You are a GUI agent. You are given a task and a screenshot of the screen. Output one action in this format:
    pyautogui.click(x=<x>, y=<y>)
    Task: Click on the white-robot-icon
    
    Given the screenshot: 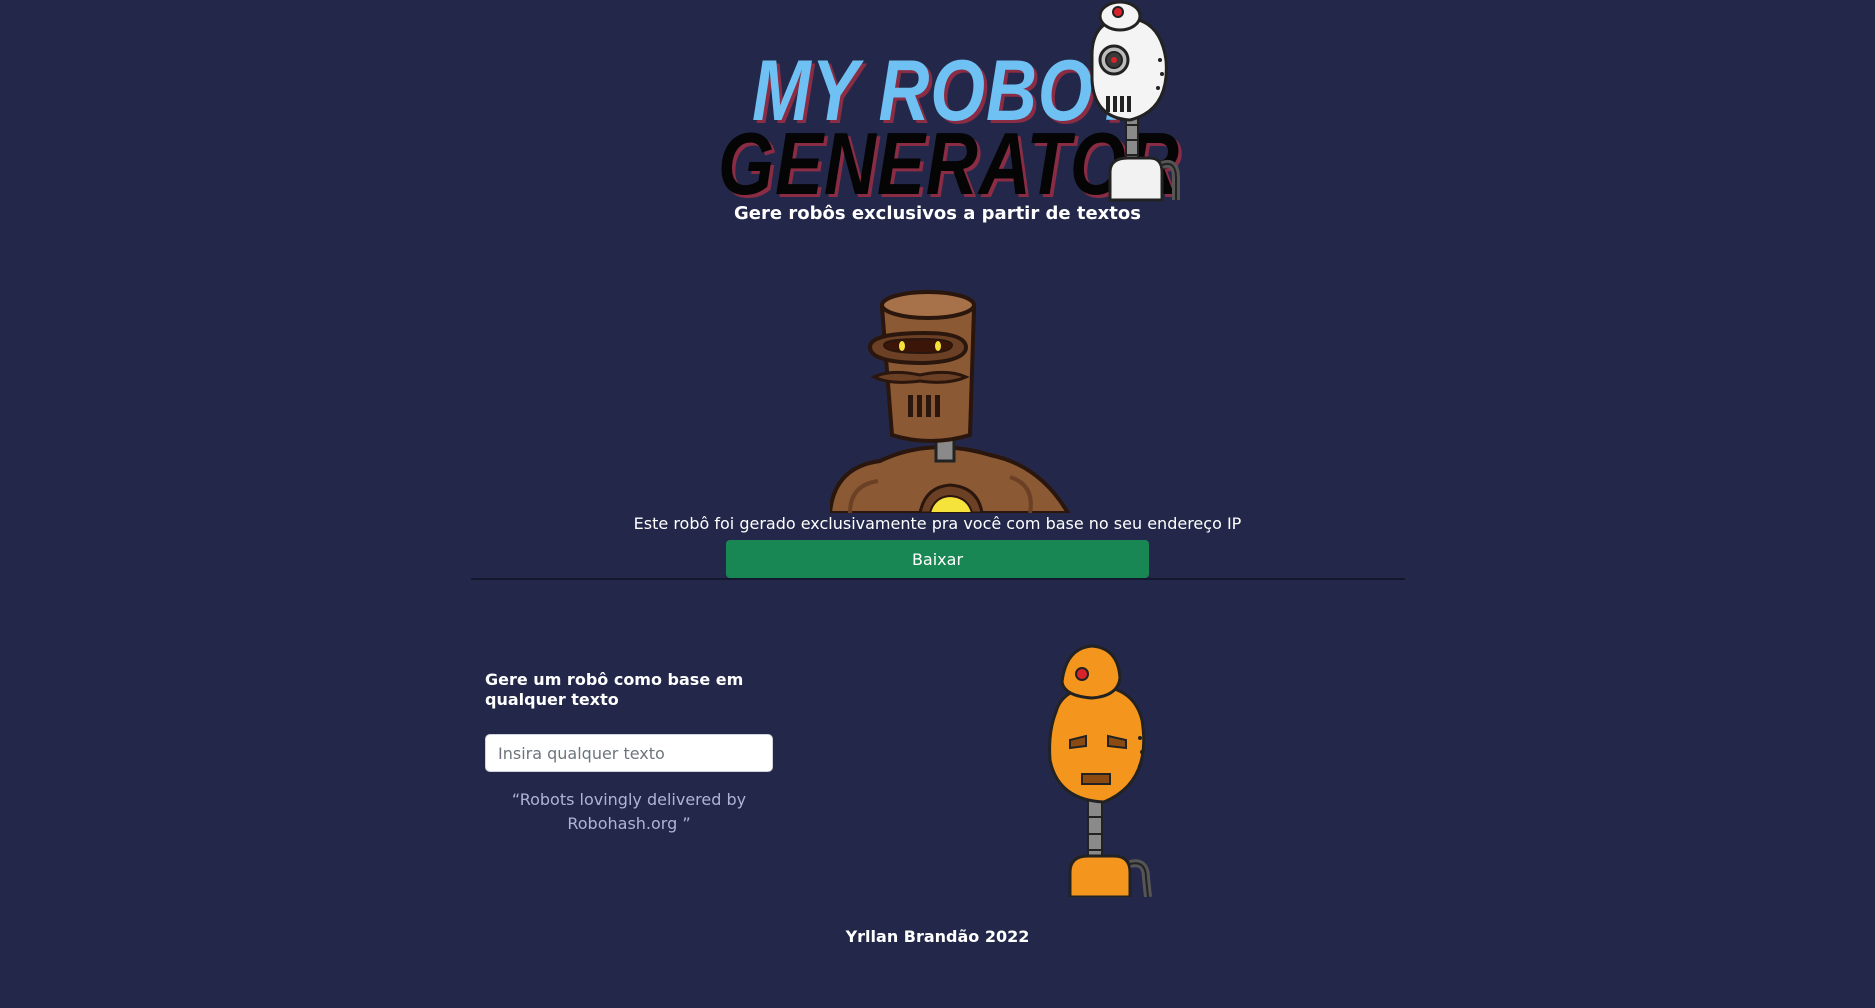 What is the action you would take?
    pyautogui.click(x=1135, y=101)
    